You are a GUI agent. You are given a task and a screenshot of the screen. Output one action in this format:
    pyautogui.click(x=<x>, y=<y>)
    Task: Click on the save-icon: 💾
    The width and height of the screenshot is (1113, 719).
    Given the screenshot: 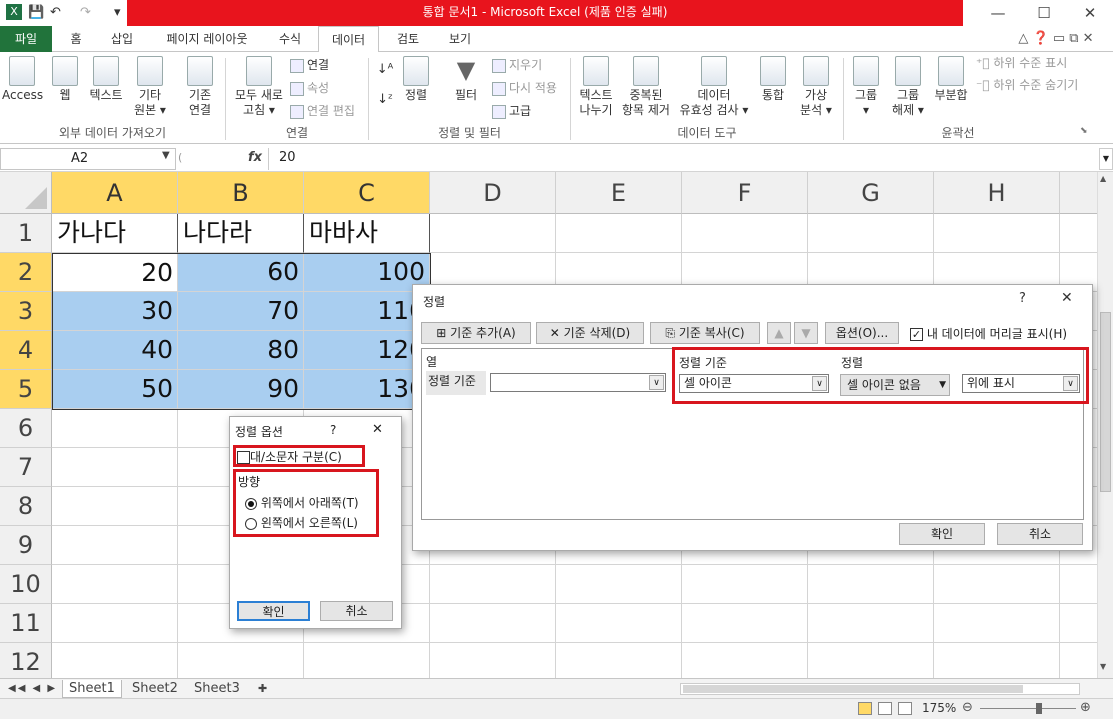 What is the action you would take?
    pyautogui.click(x=36, y=13)
    